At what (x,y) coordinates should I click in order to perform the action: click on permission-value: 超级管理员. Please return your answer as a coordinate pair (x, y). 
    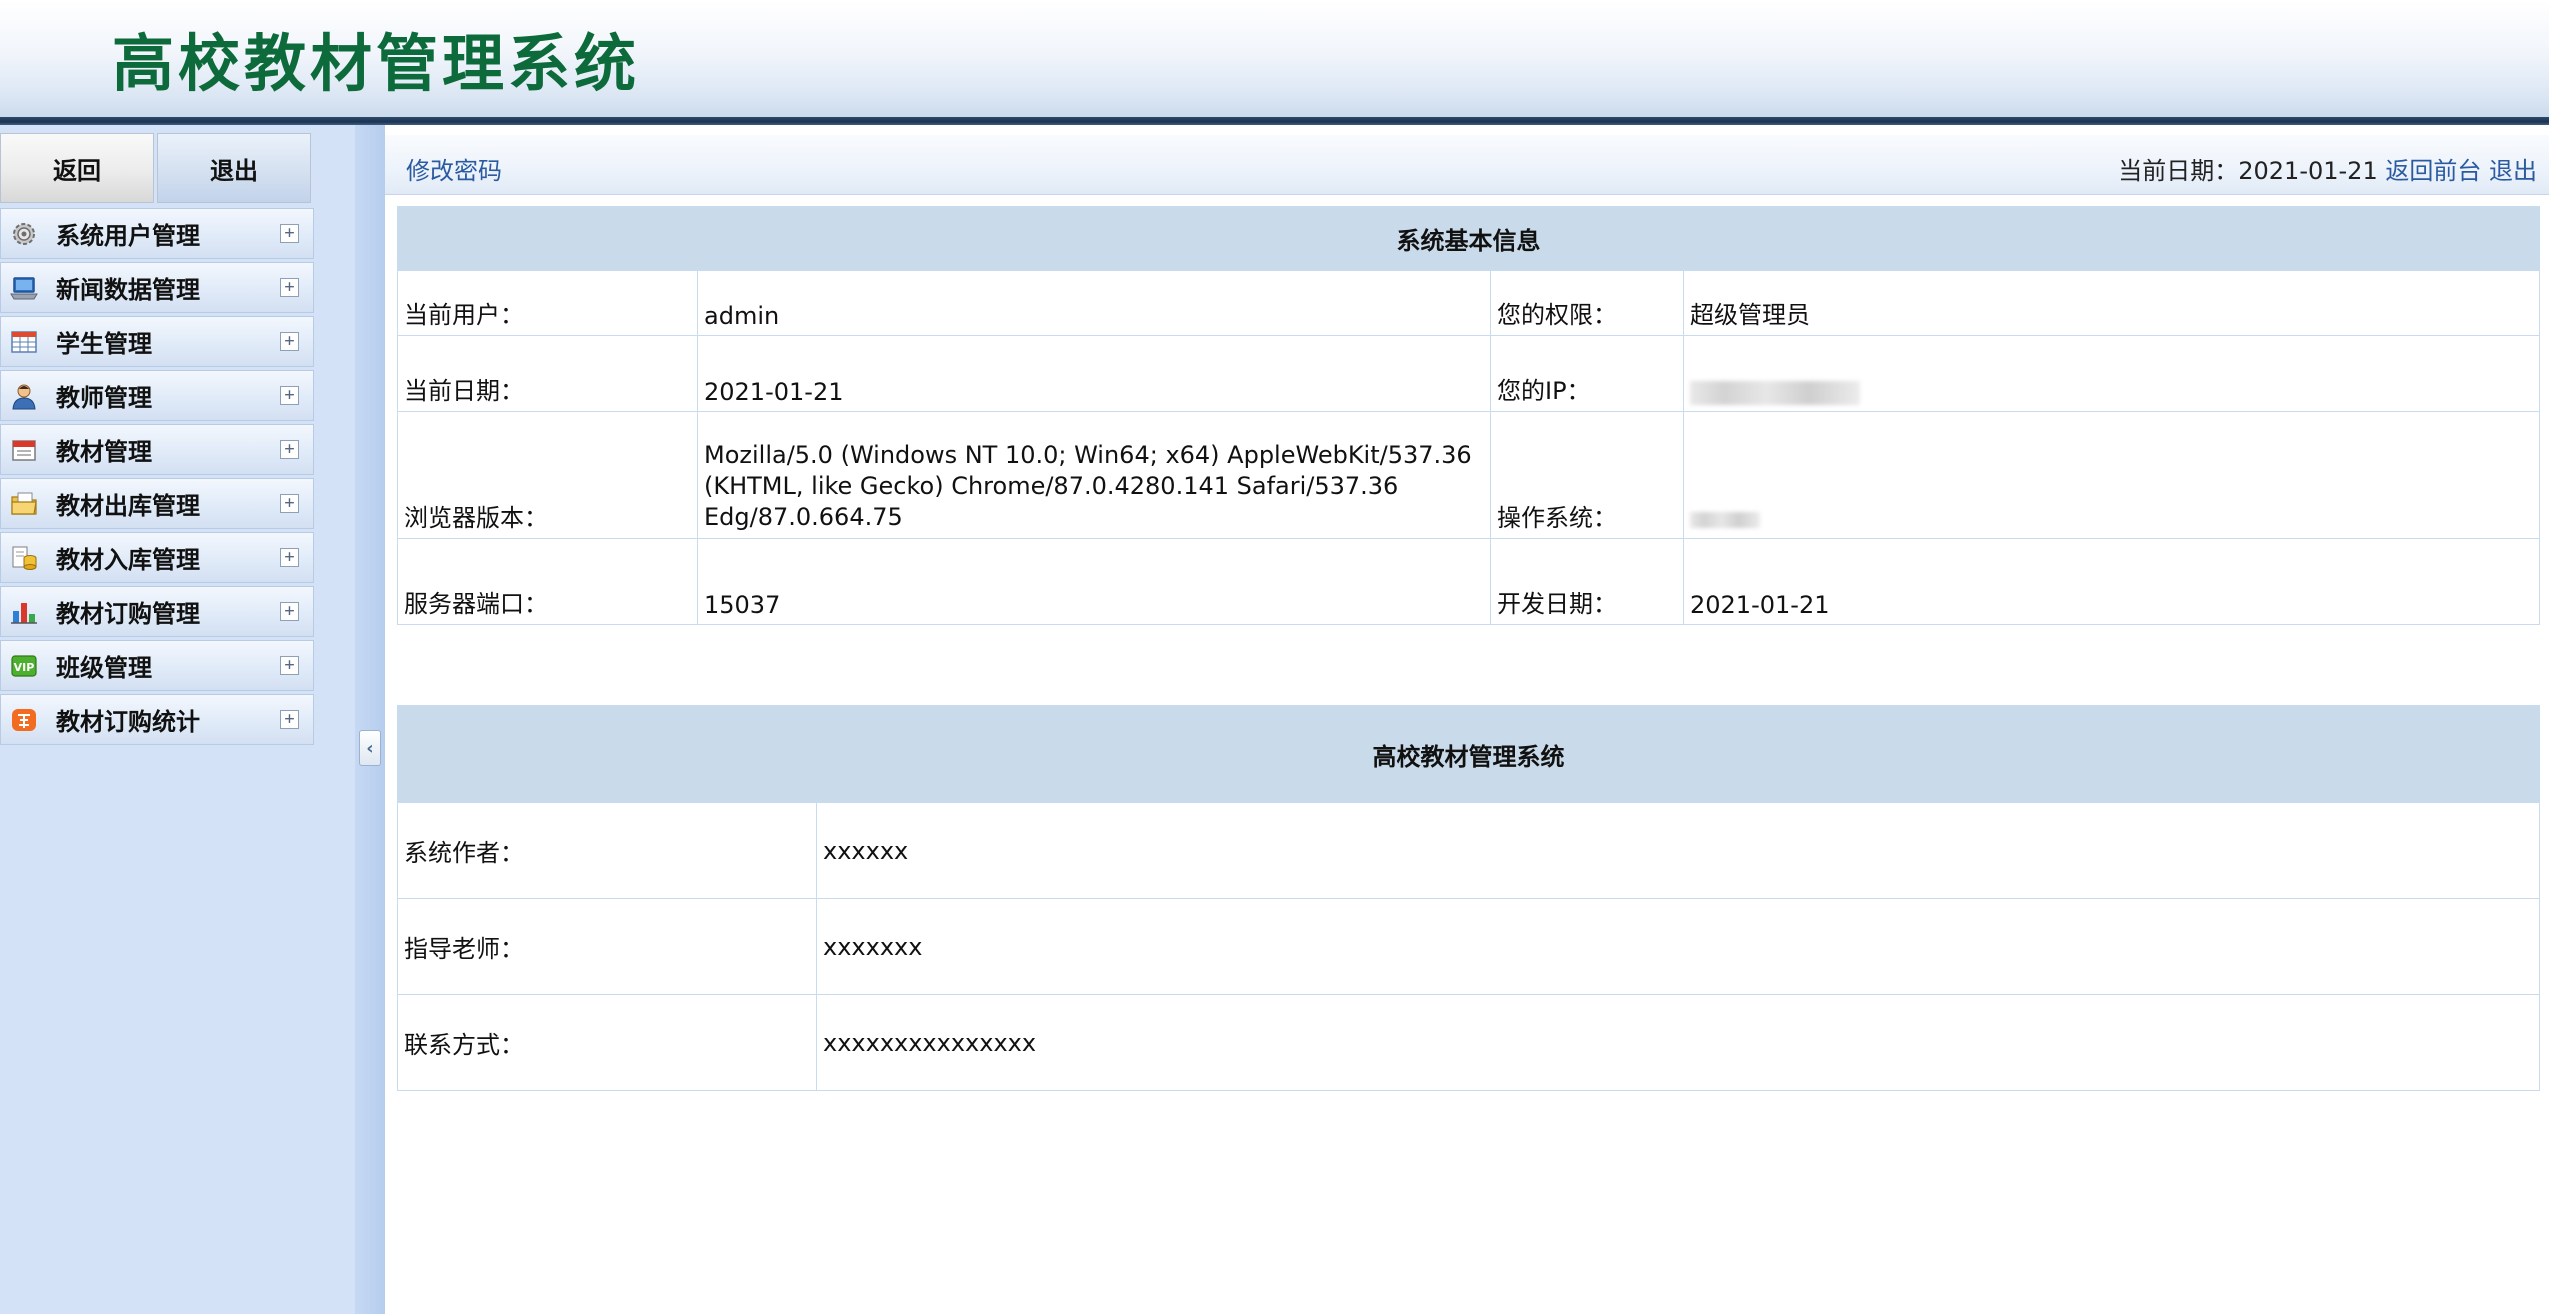
    Looking at the image, I should click on (2111, 303).